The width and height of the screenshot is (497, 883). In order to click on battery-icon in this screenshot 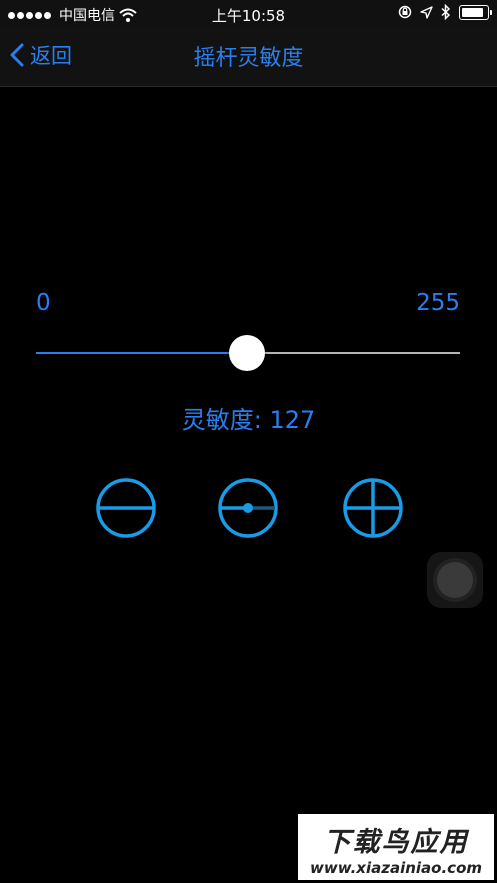, I will do `click(475, 12)`.